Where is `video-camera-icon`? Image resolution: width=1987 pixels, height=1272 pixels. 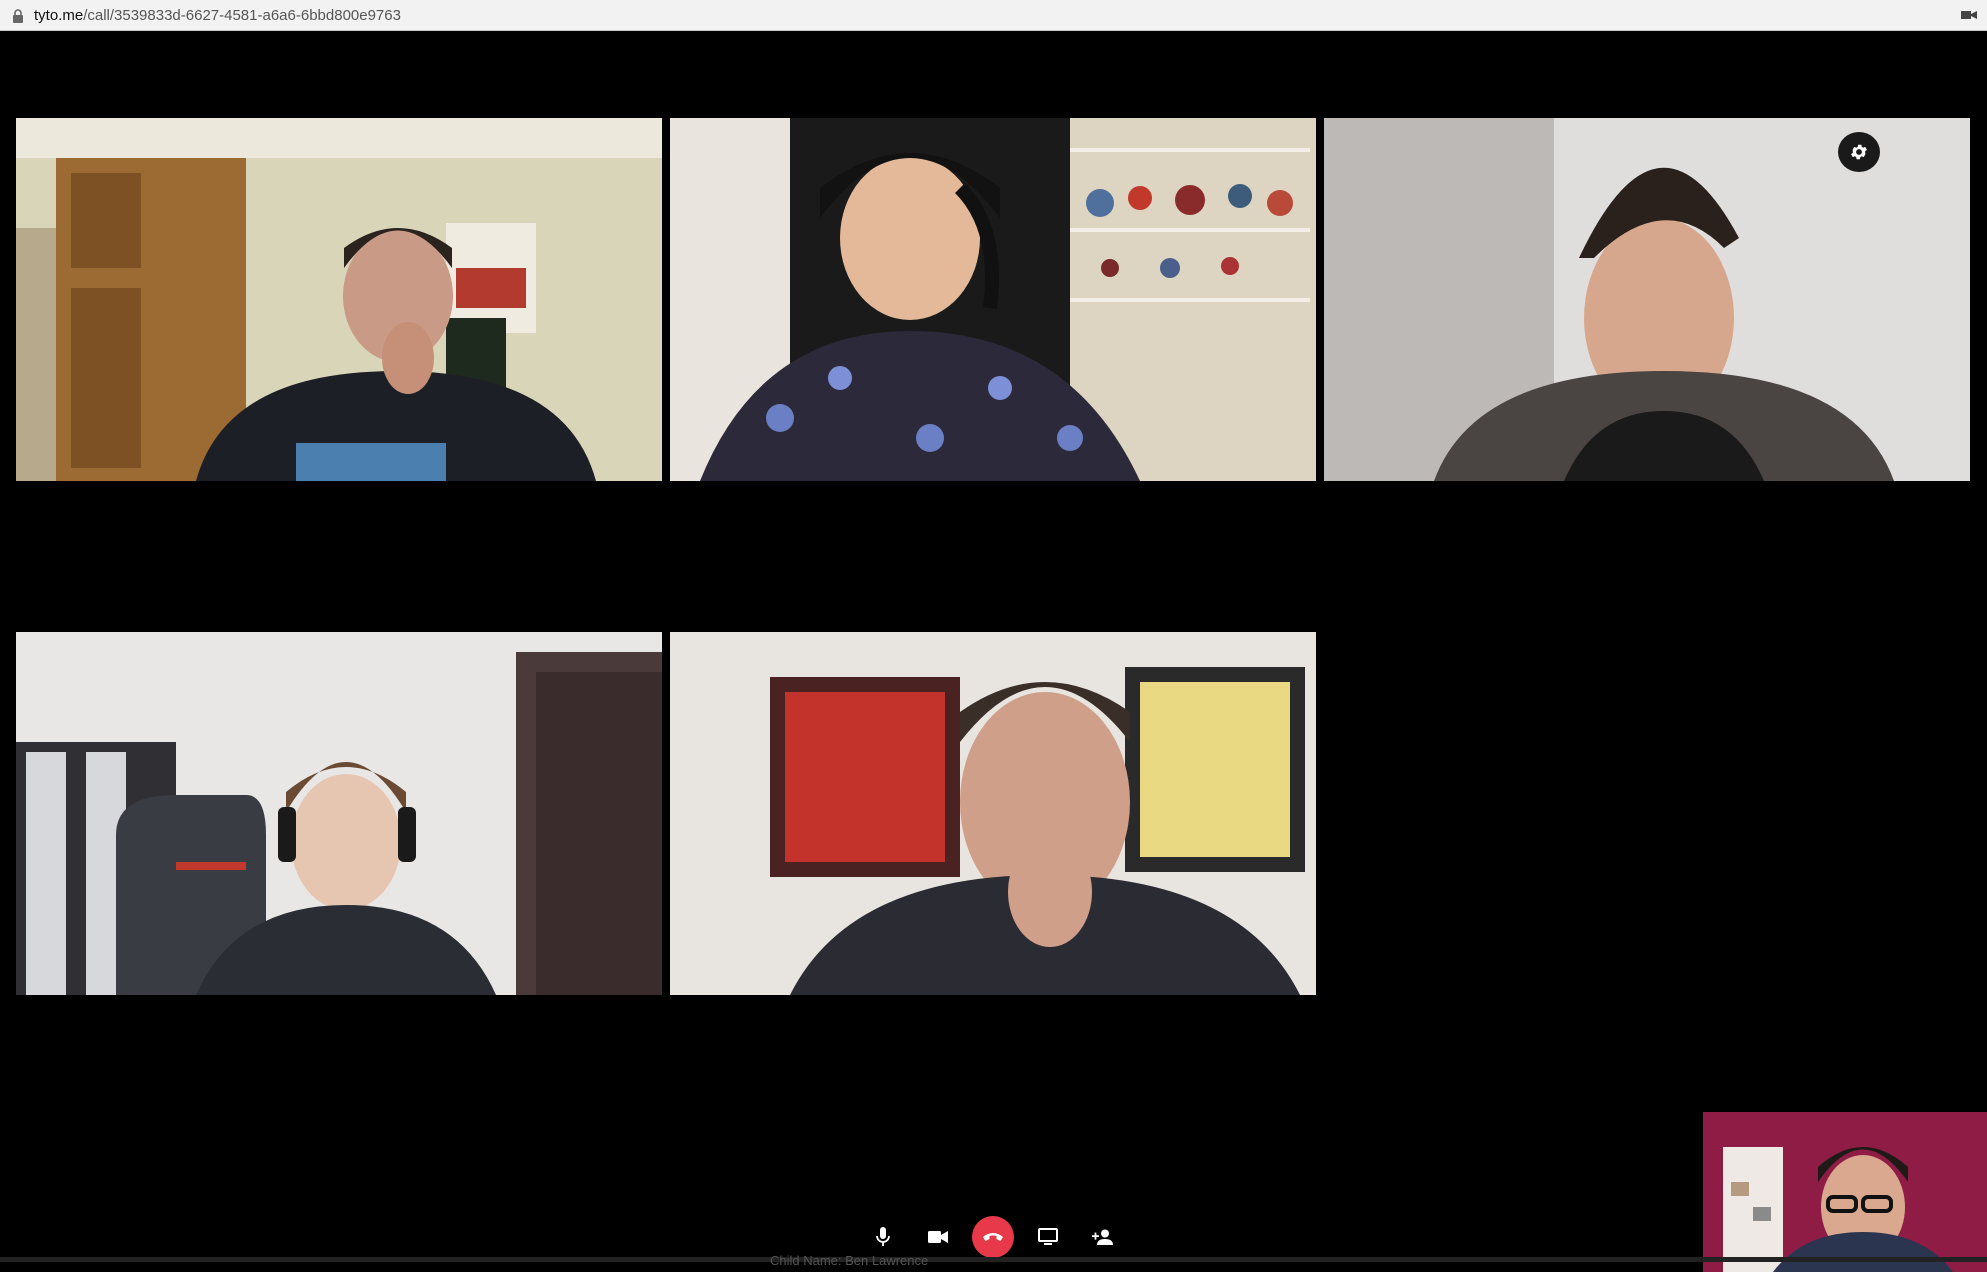 video-camera-icon is located at coordinates (938, 1237).